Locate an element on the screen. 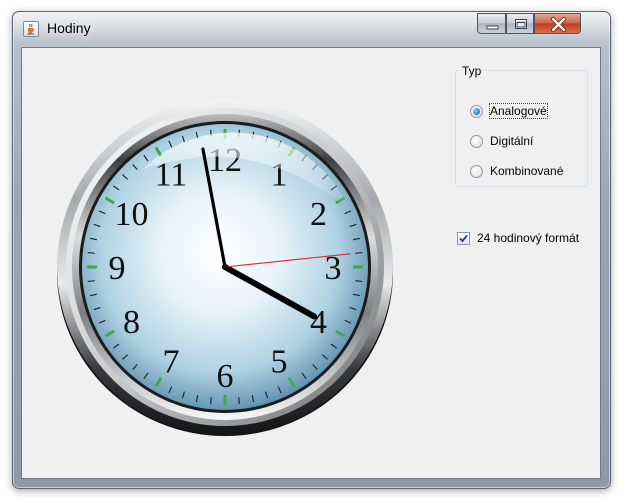  clock-numeral: 6 is located at coordinates (225, 376).